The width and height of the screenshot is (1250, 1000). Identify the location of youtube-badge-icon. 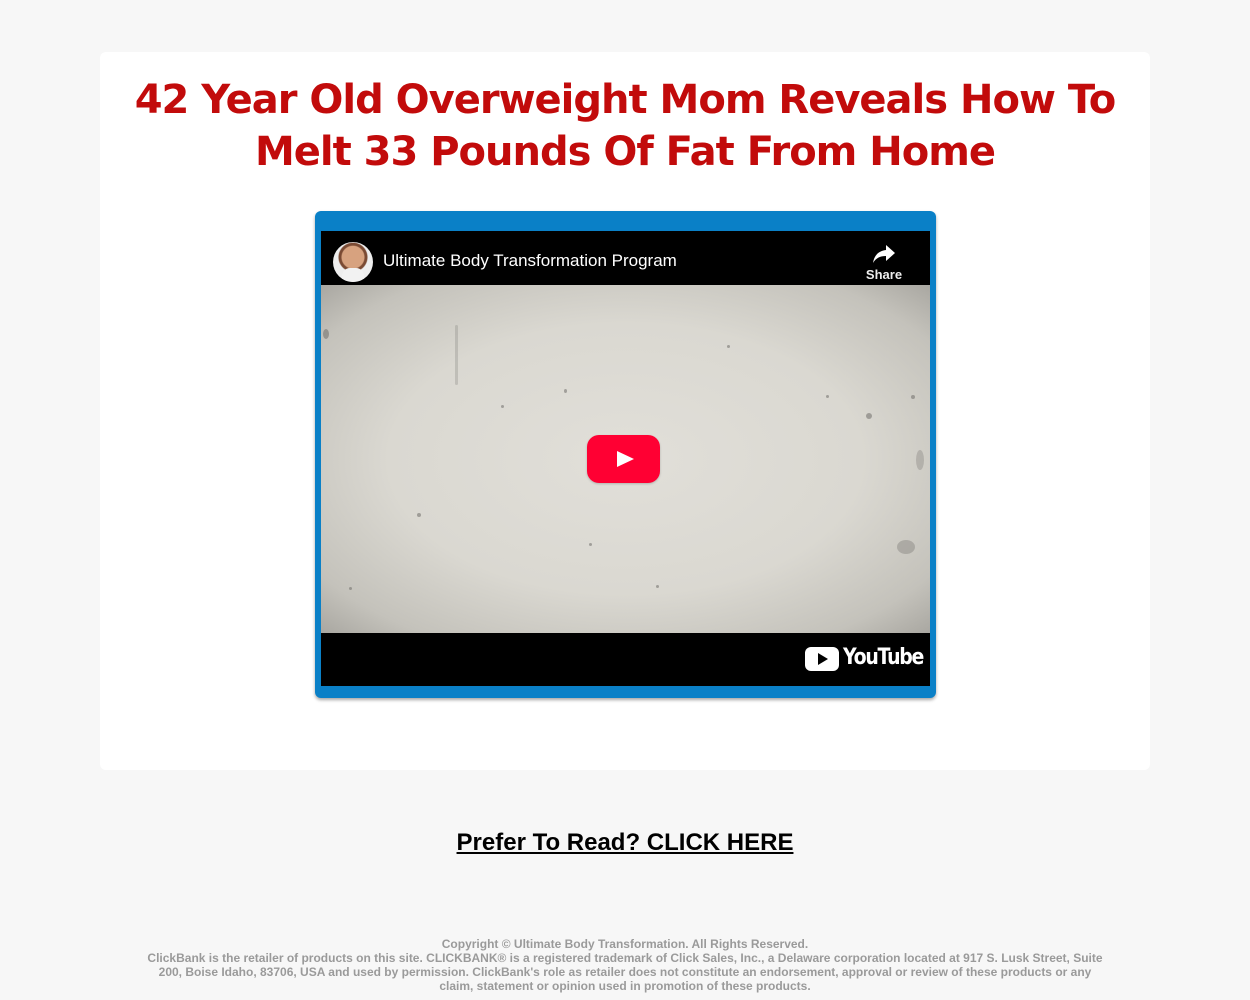
(822, 659).